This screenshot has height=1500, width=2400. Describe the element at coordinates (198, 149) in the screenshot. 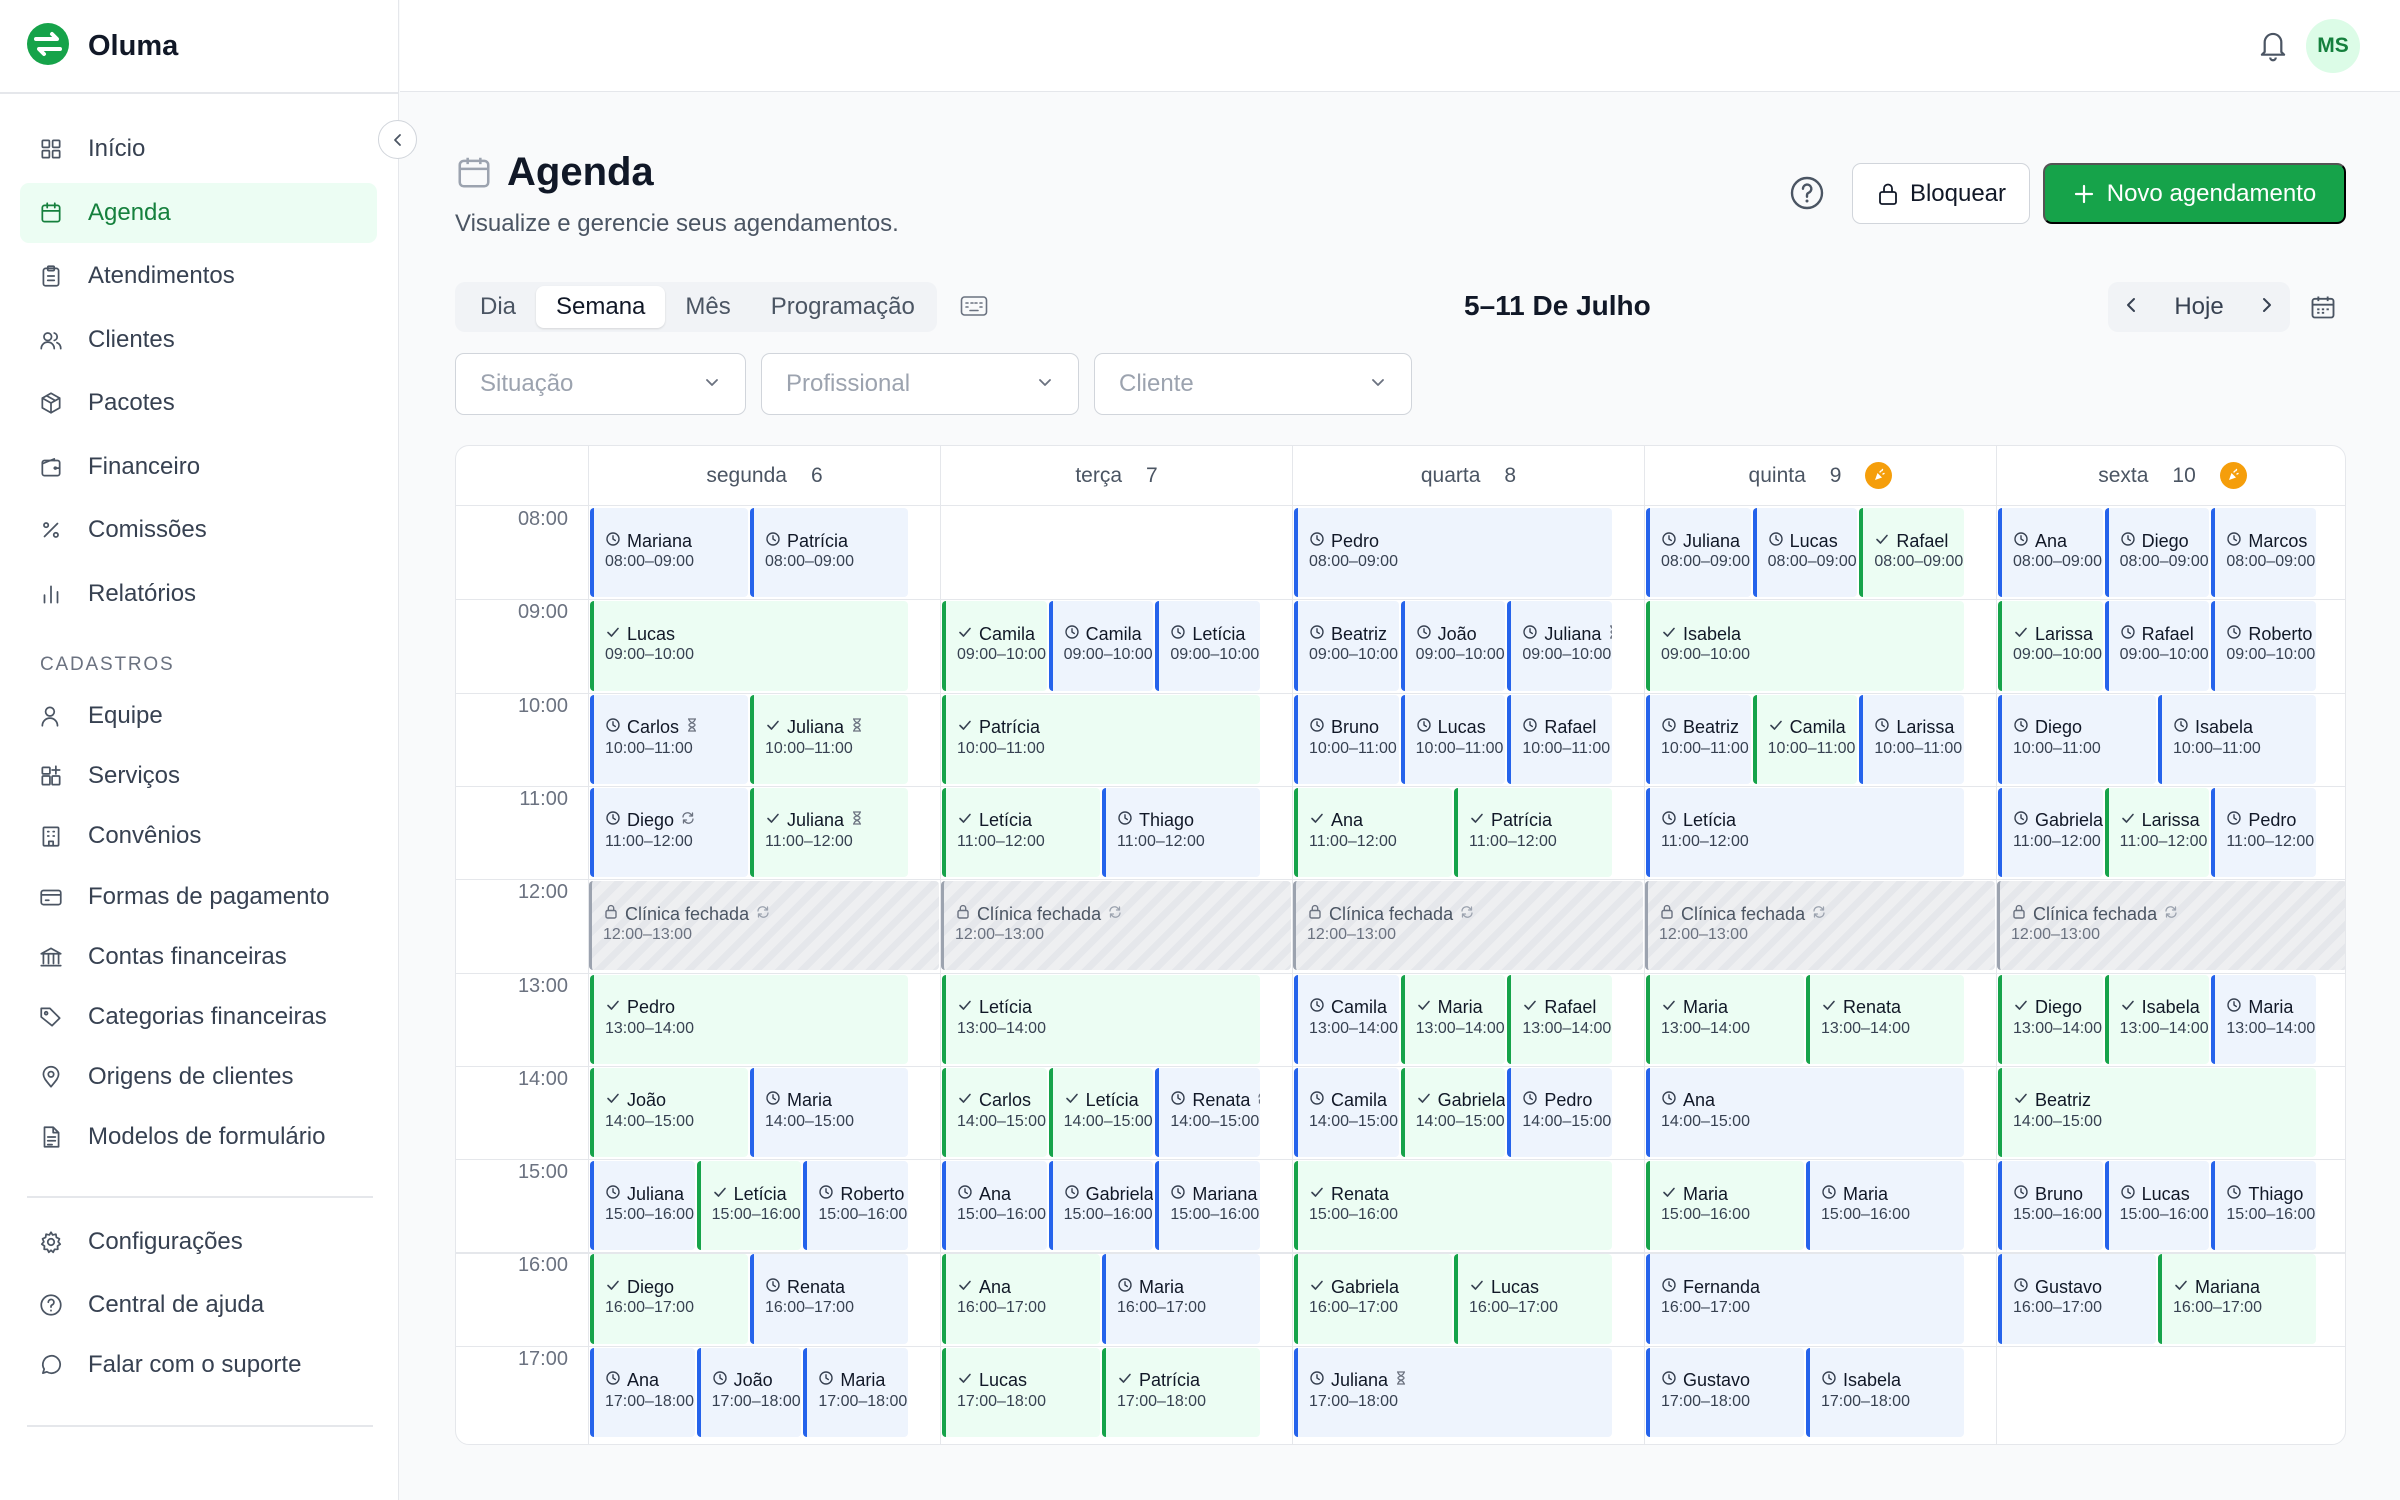

I see `sidebar-item-inicio: Início` at that location.